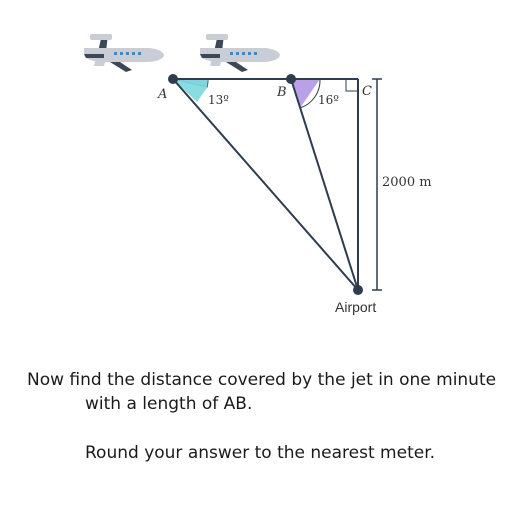  I want to click on label-b: B, so click(281, 92).